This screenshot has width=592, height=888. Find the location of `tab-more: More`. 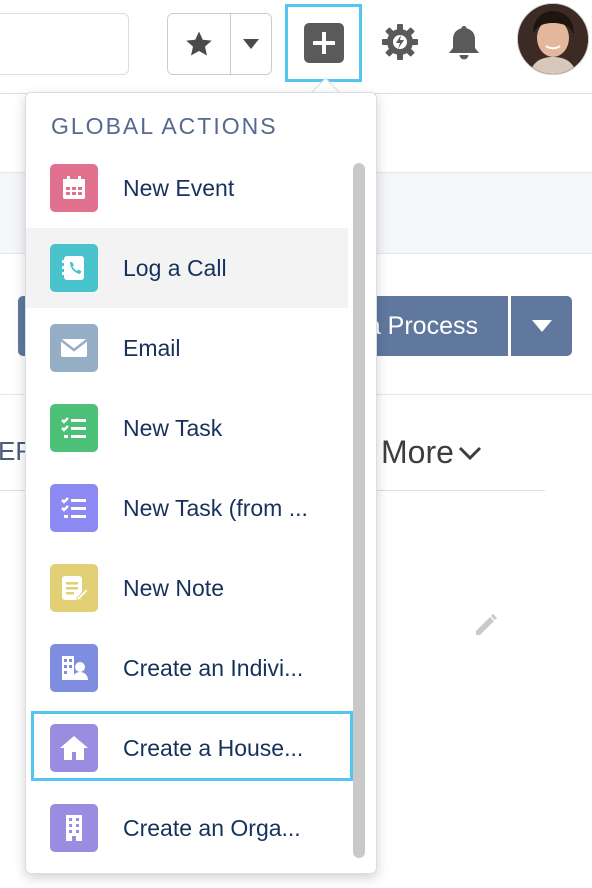

tab-more: More is located at coordinates (431, 452).